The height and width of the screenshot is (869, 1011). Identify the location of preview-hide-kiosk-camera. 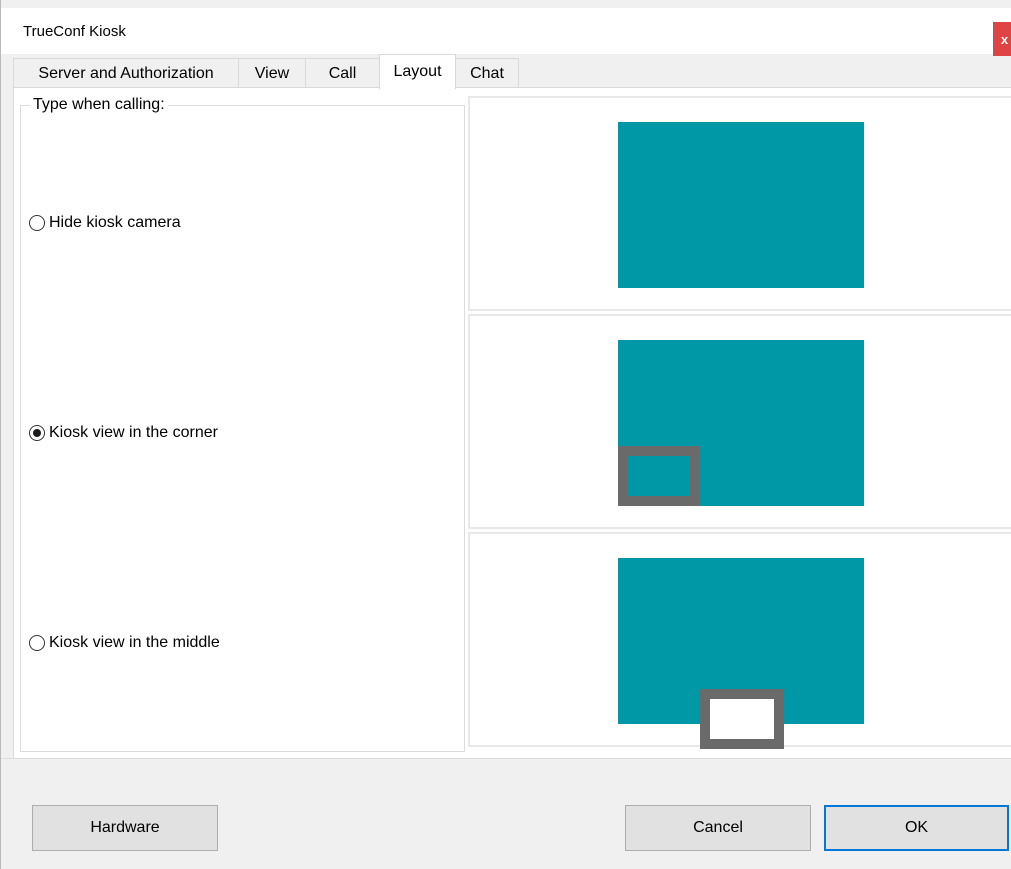
(739, 203).